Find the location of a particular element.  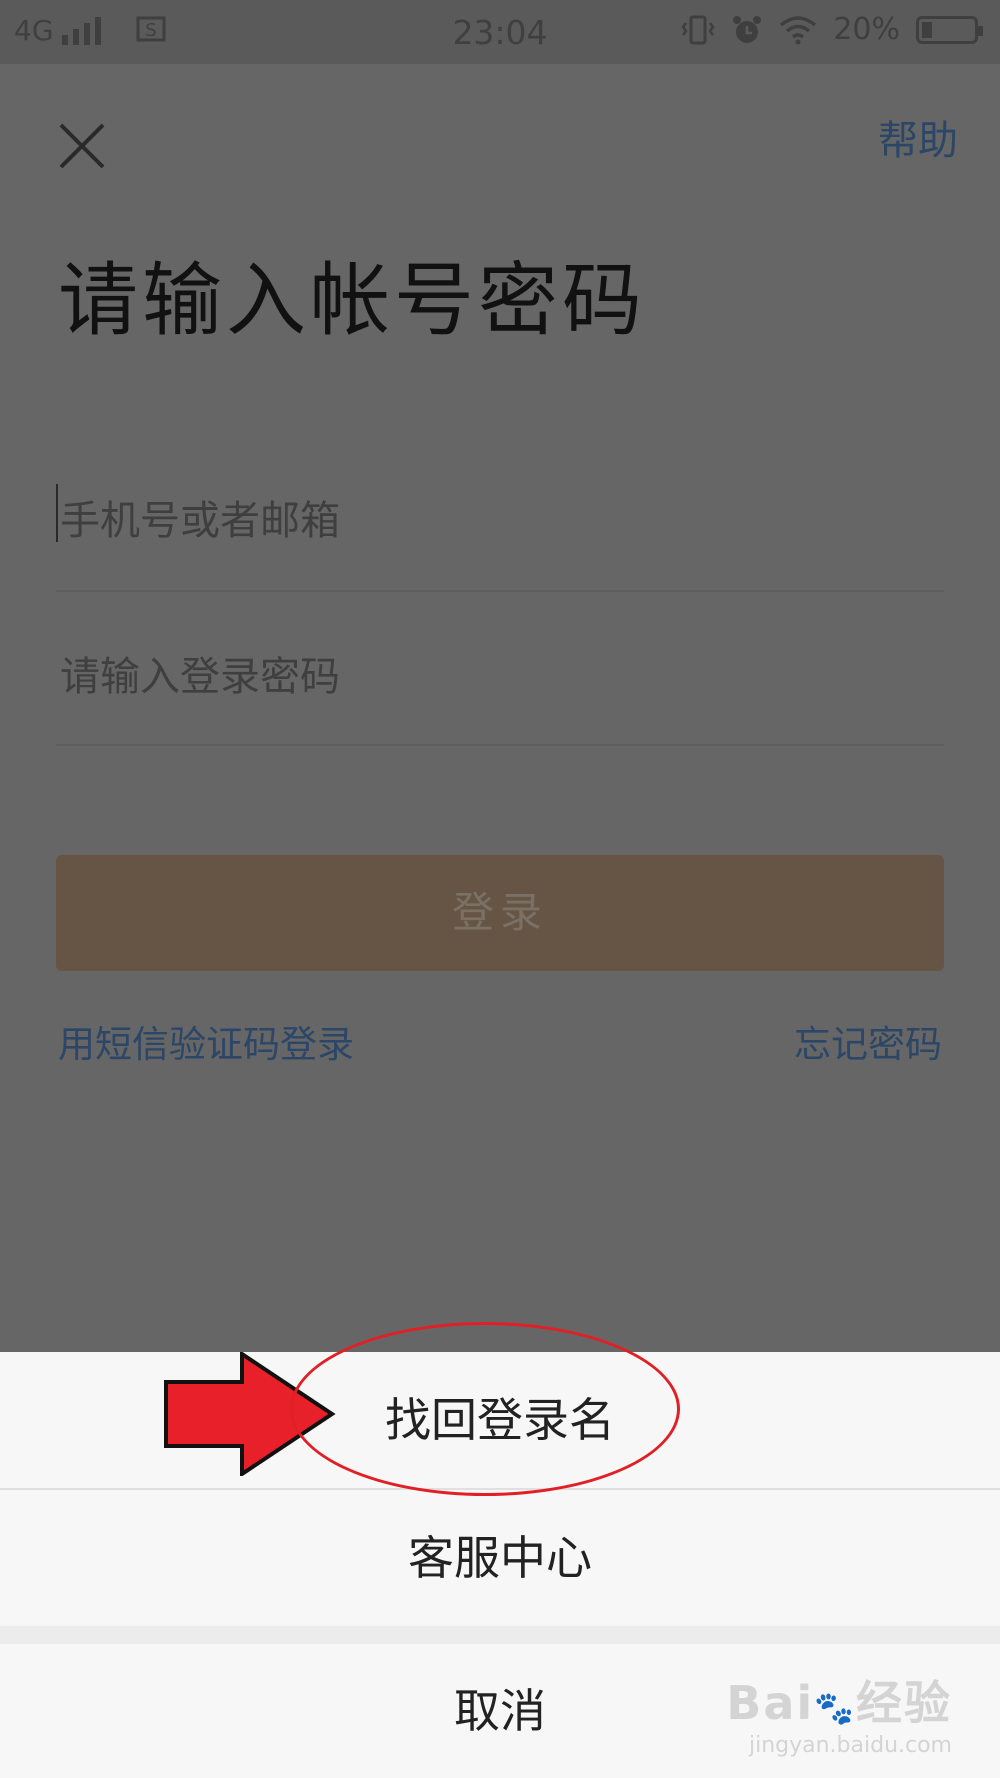

customer-service-option: 客服中心 is located at coordinates (500, 1558).